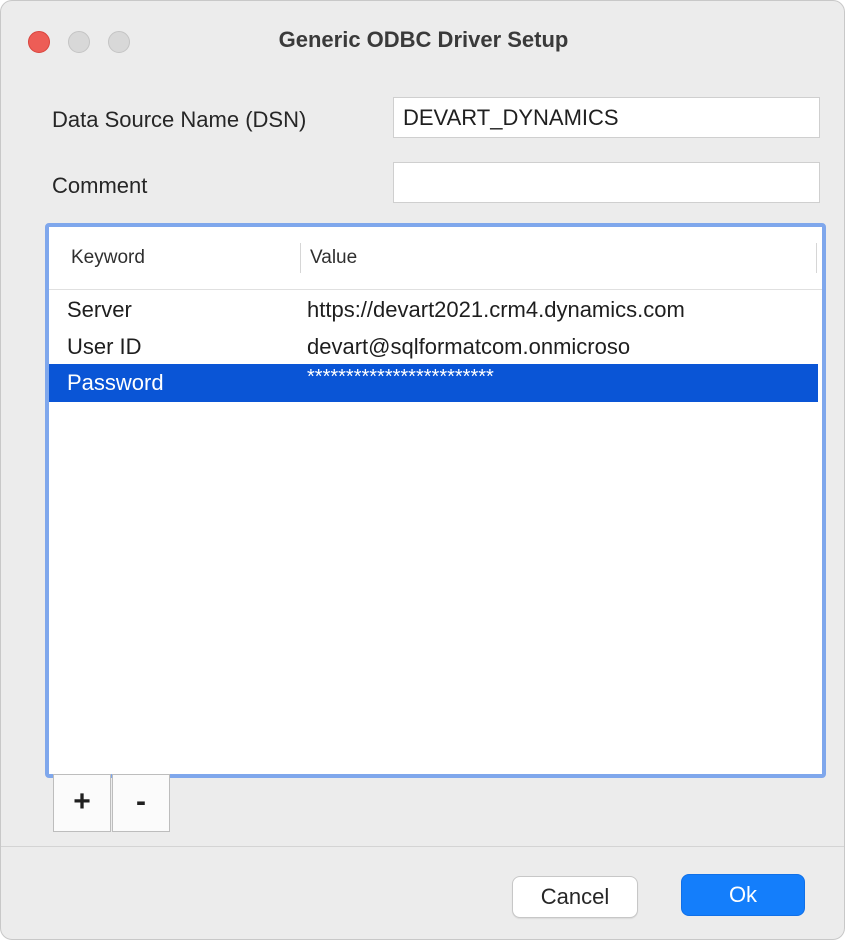 The height and width of the screenshot is (940, 845). I want to click on comment-input, so click(606, 182).